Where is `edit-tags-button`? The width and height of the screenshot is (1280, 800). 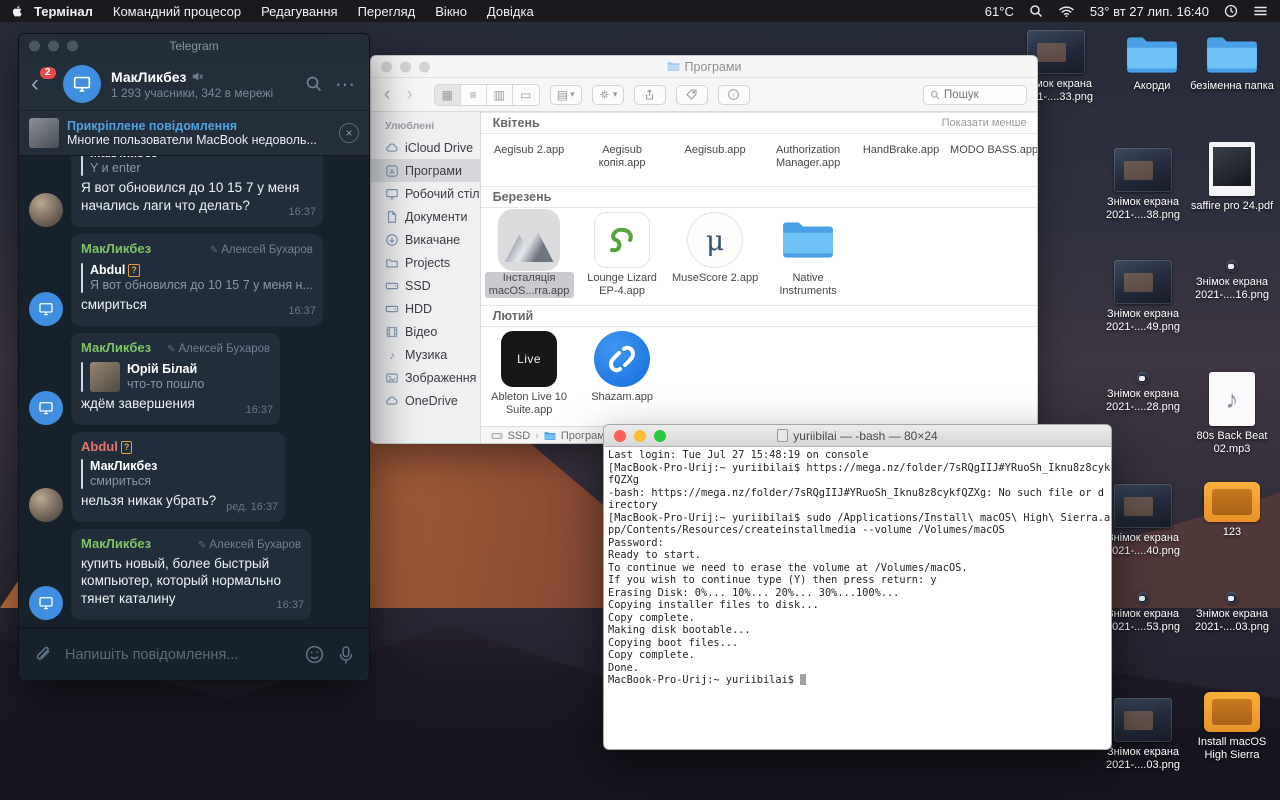 edit-tags-button is located at coordinates (691, 94).